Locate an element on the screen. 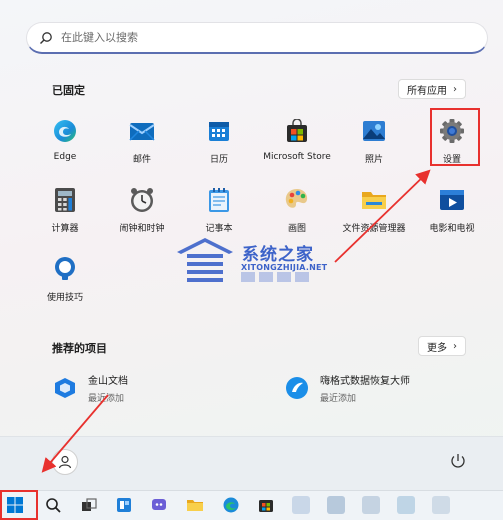 The height and width of the screenshot is (520, 503). app-tips: 使用技巧 is located at coordinates (65, 279).